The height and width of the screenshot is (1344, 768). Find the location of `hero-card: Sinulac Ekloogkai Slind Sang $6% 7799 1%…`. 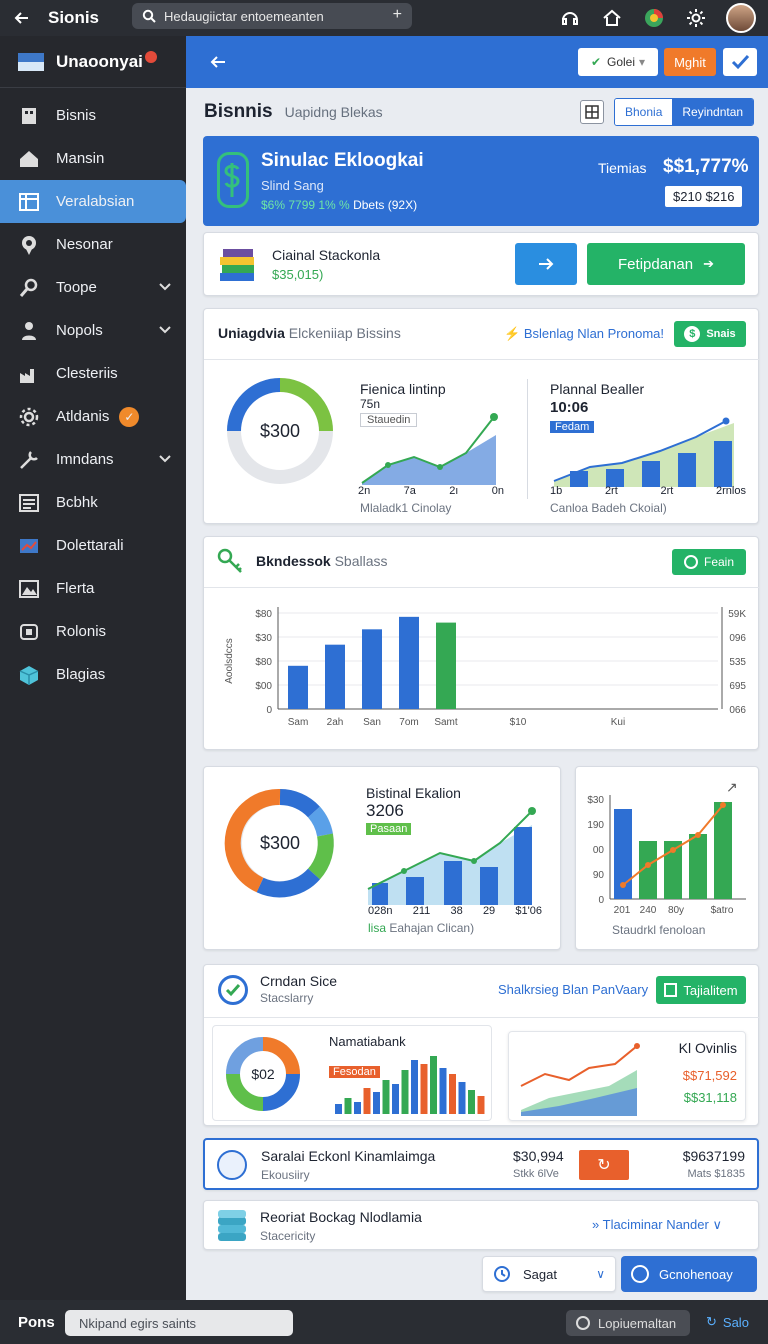

hero-card: Sinulac Ekloogkai Slind Sang $6% 7799 1%… is located at coordinates (481, 181).